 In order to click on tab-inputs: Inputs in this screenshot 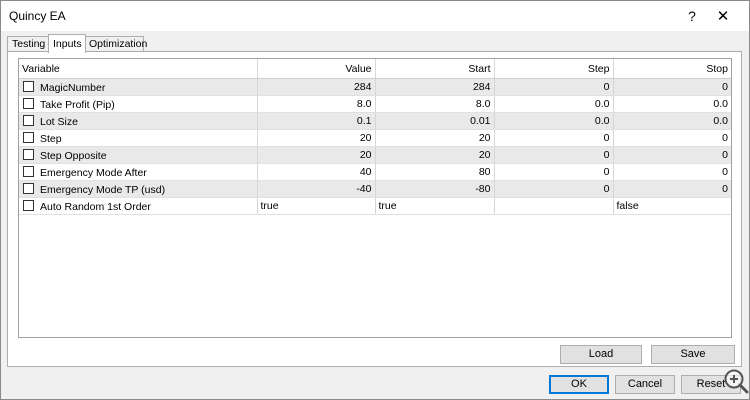, I will do `click(67, 43)`.